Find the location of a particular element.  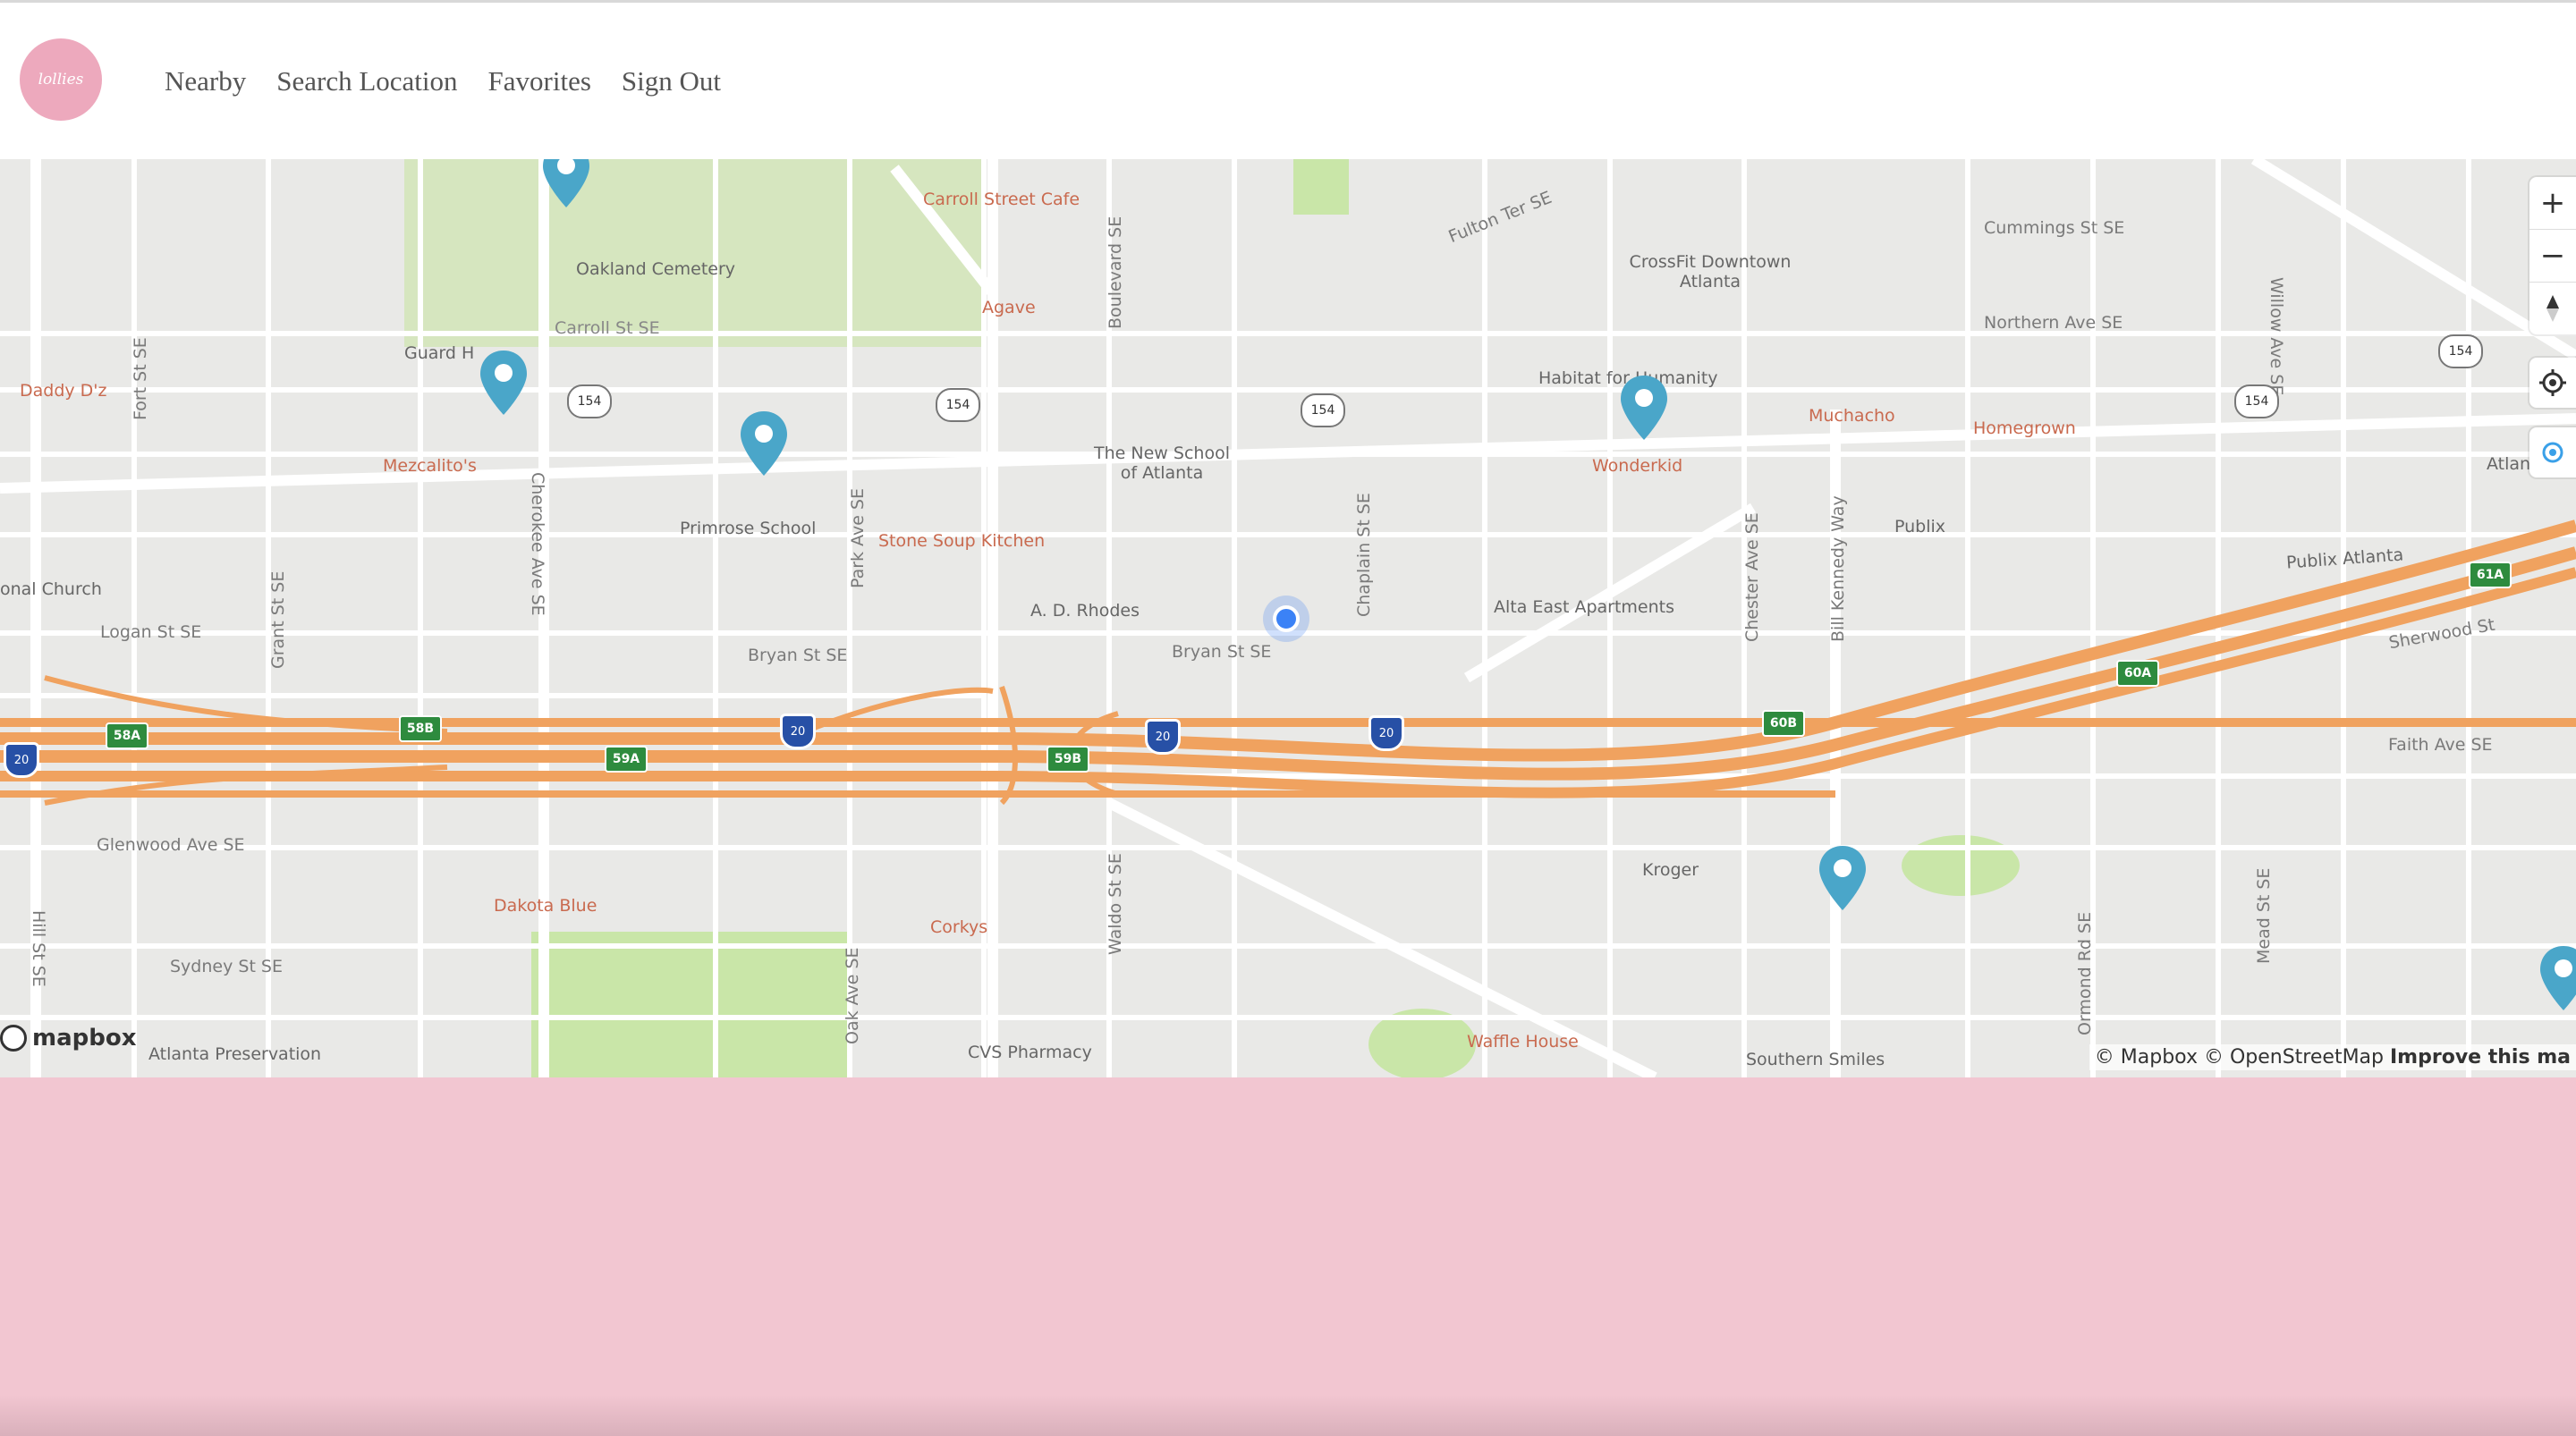

street-label: Chaplain St SE is located at coordinates (1364, 555).